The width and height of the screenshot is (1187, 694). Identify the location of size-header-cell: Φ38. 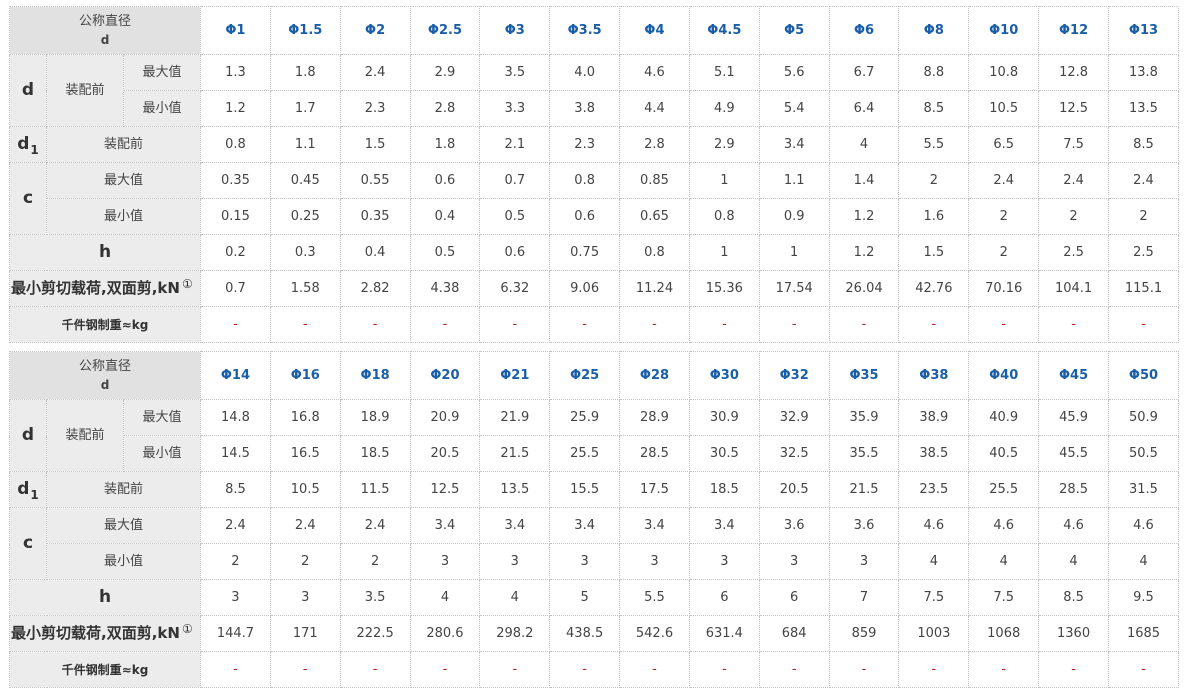
(934, 375).